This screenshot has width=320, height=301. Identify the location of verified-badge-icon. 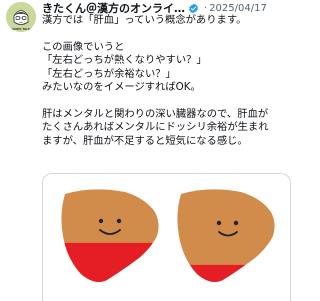
(193, 8).